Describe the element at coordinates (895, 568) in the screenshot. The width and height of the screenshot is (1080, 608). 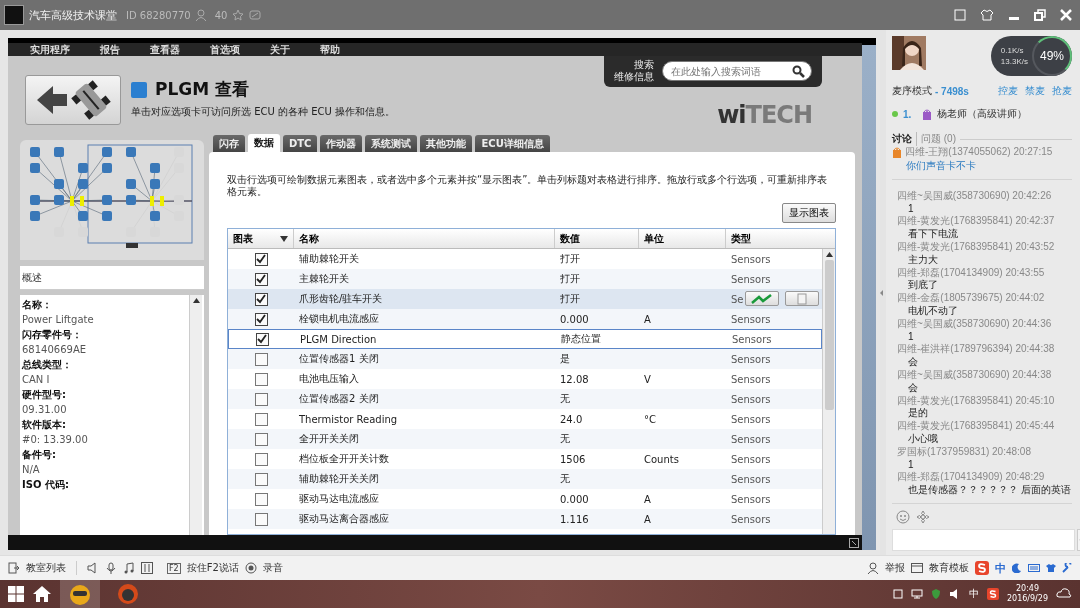
I see `report-link: 举报` at that location.